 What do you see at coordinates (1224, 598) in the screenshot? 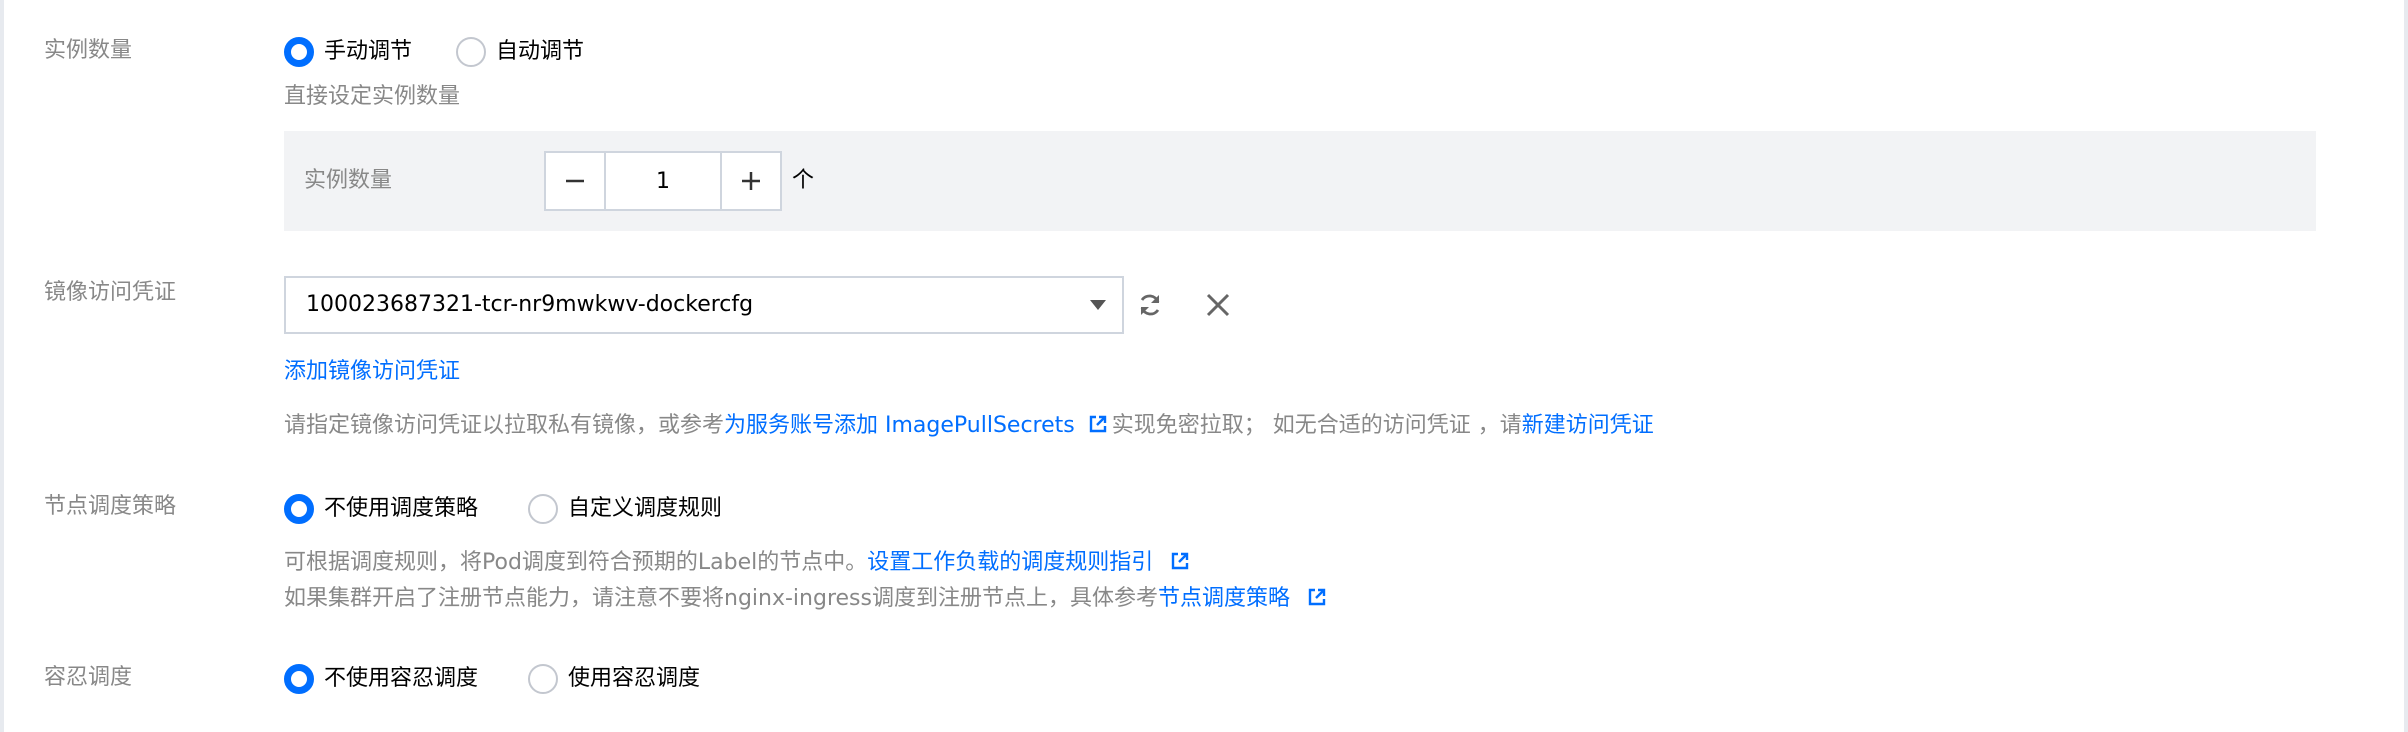
I see `node-scheduling-policy-link: 节点调度策略` at bounding box center [1224, 598].